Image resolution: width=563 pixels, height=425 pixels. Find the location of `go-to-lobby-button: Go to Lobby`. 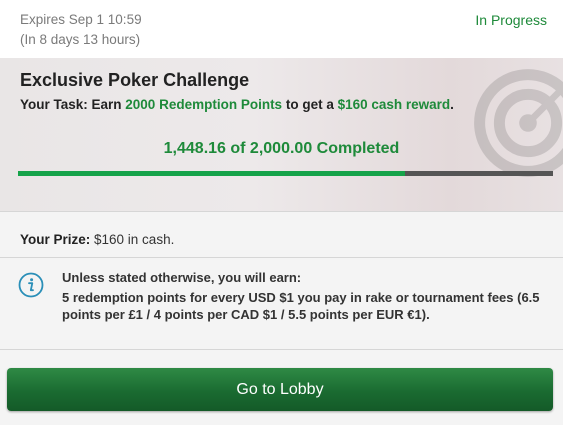

go-to-lobby-button: Go to Lobby is located at coordinates (280, 389).